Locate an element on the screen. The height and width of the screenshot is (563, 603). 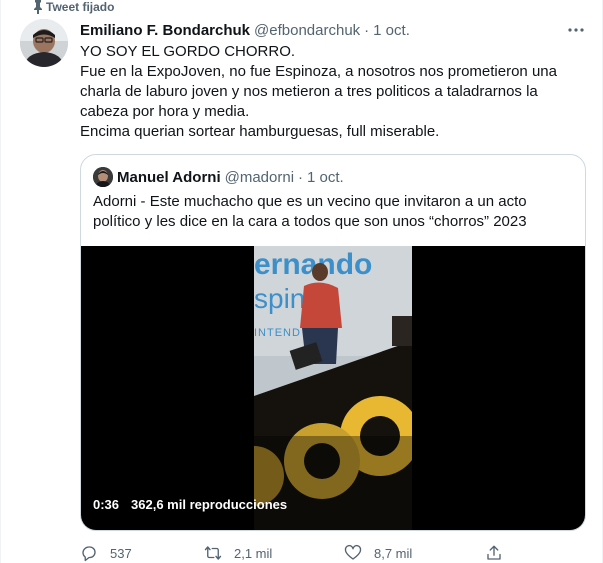
quoted-author-name: Manuel Adorni is located at coordinates (169, 177).